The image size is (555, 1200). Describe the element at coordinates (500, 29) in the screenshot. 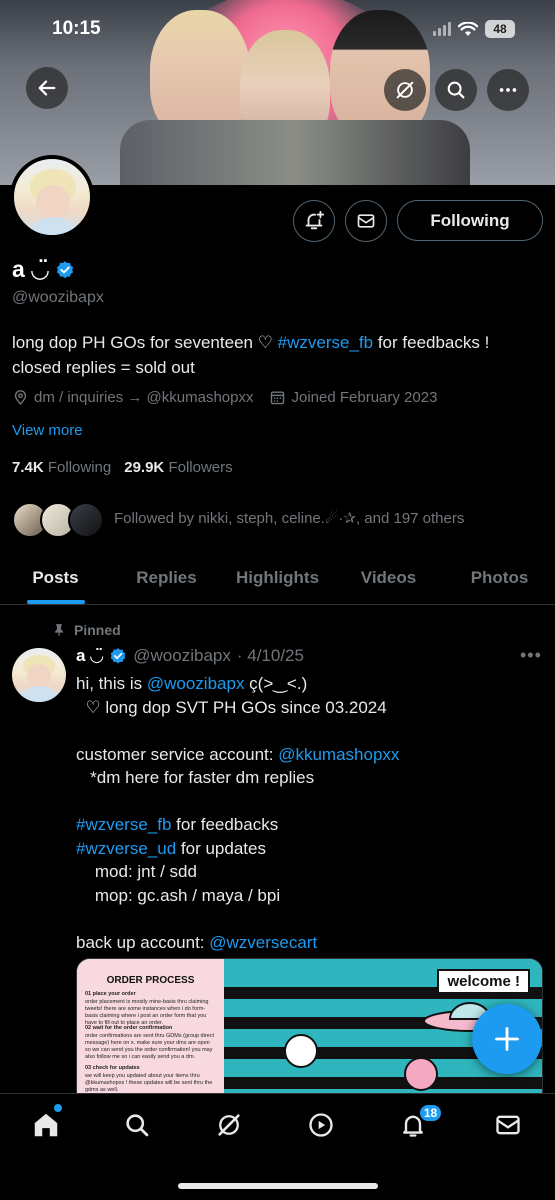

I see `battery-icon: 48` at that location.